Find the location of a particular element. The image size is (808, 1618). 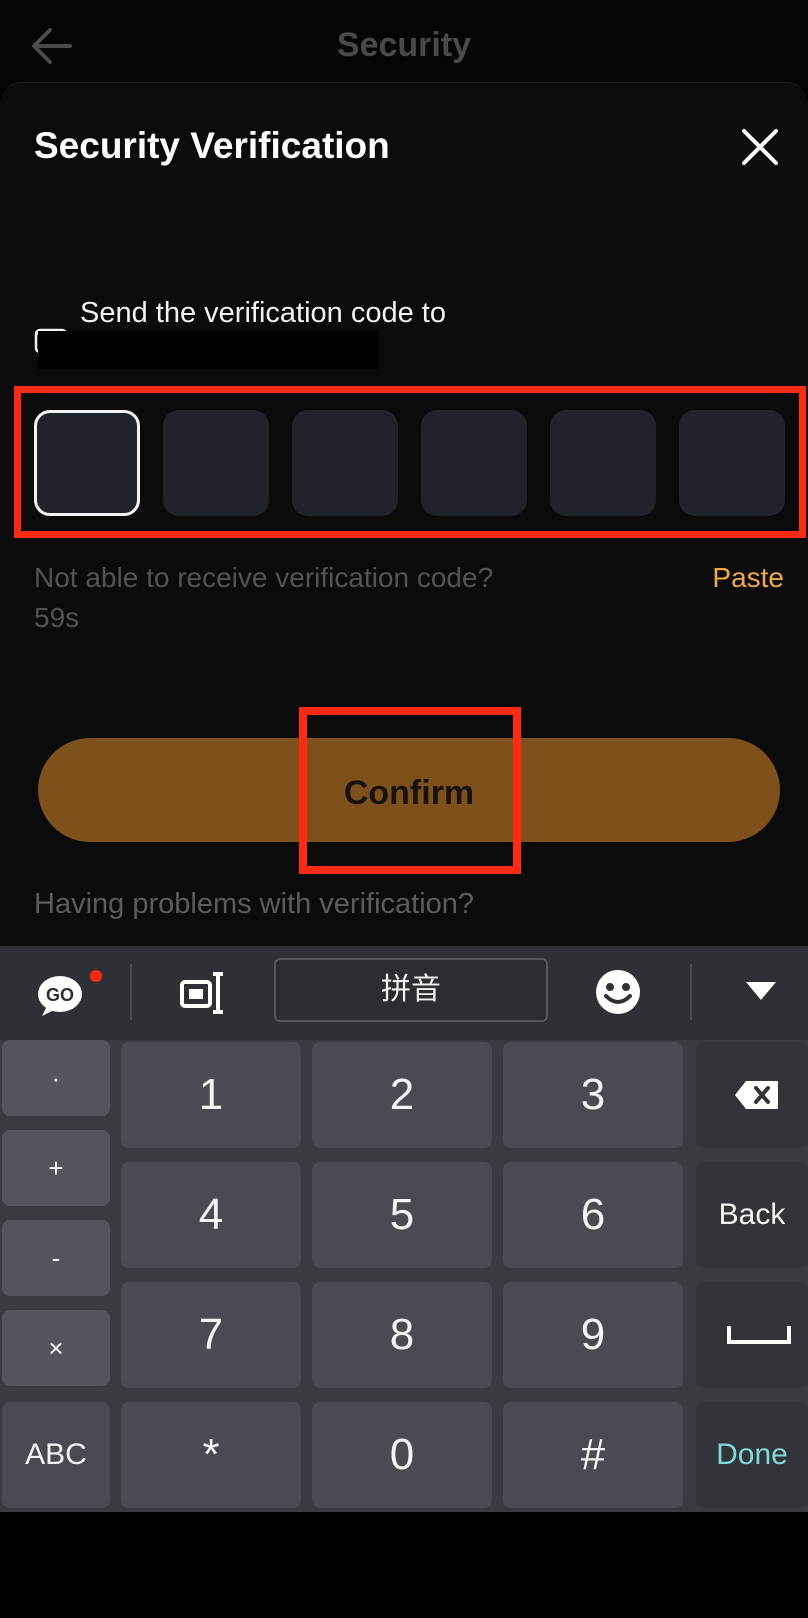

backspace-icon is located at coordinates (756, 1095).